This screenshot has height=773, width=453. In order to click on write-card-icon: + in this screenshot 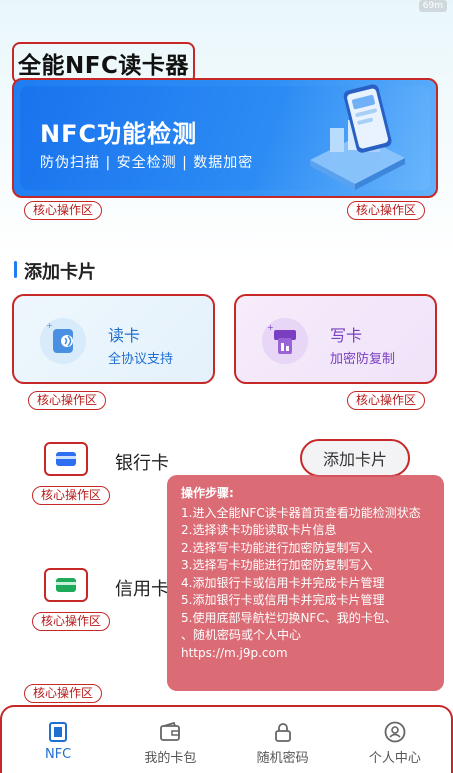, I will do `click(285, 341)`.